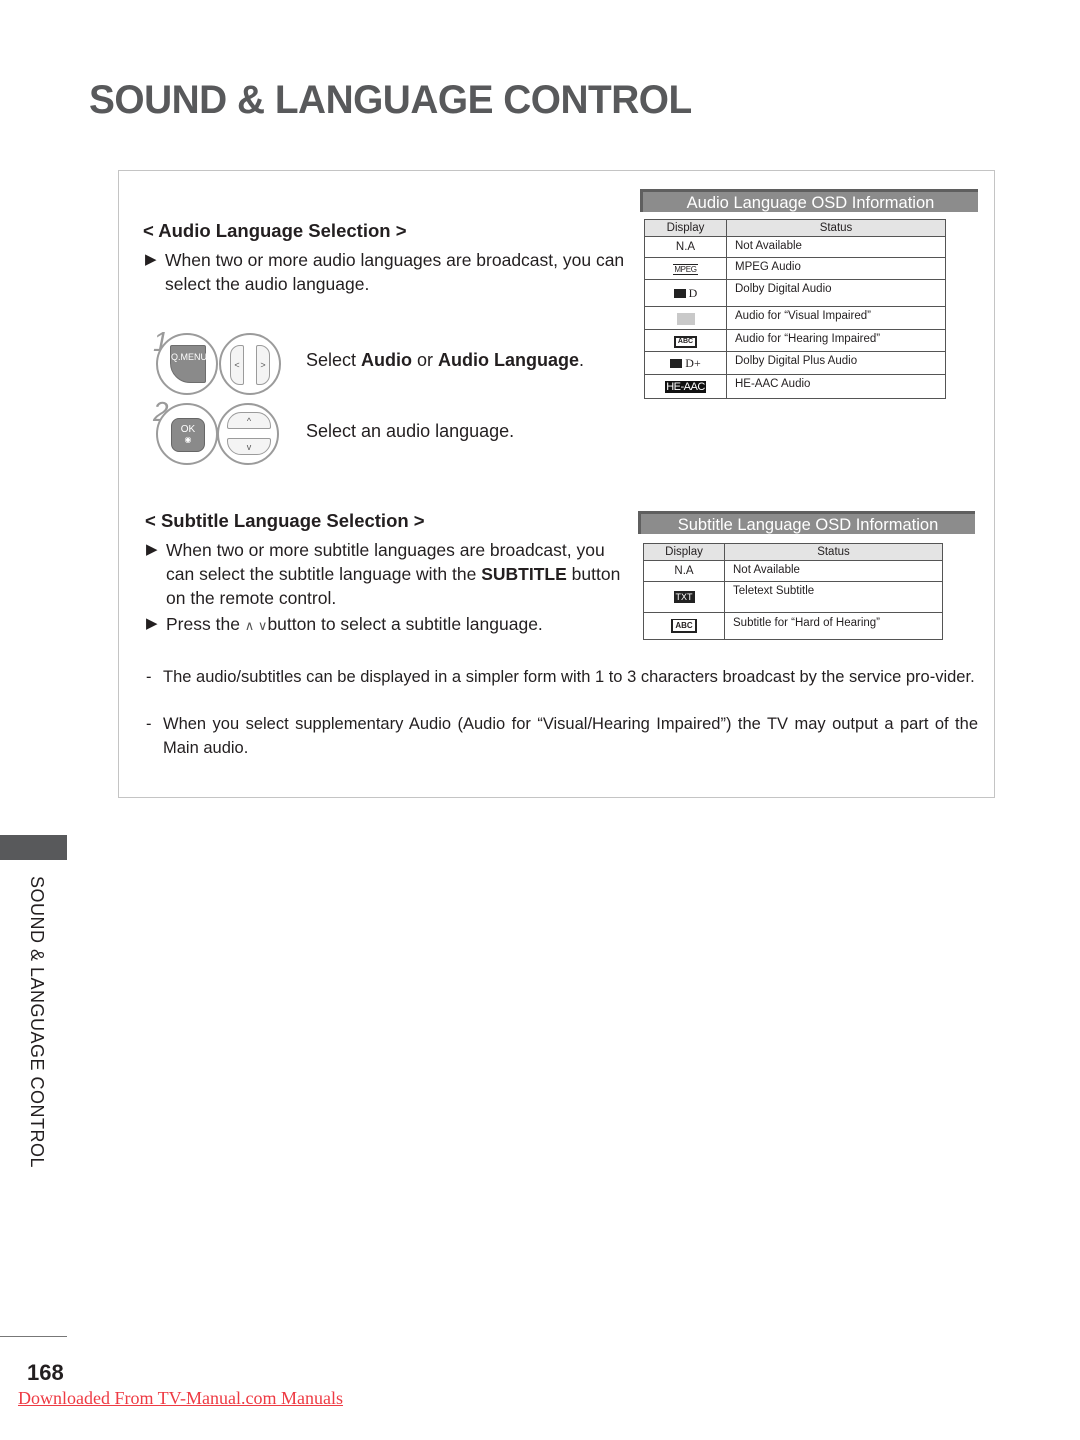 This screenshot has width=1080, height=1440. Describe the element at coordinates (836, 318) in the screenshot. I see `status-cell: Audio for “Visual Impaired”` at that location.